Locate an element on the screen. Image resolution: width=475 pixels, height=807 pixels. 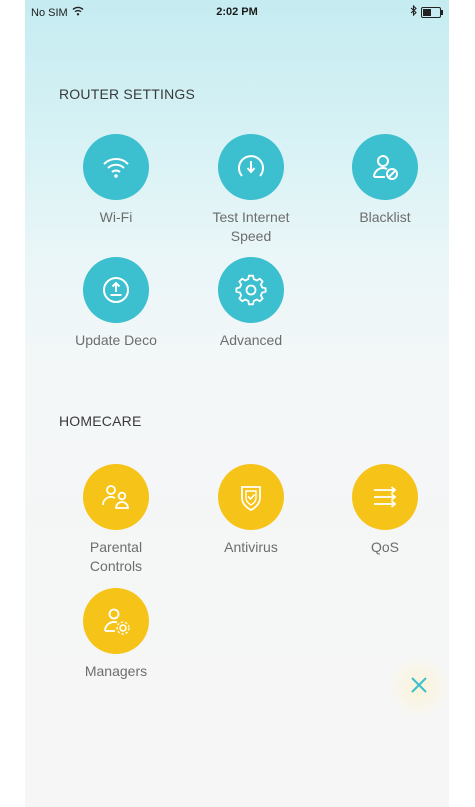
close-button is located at coordinates (419, 687).